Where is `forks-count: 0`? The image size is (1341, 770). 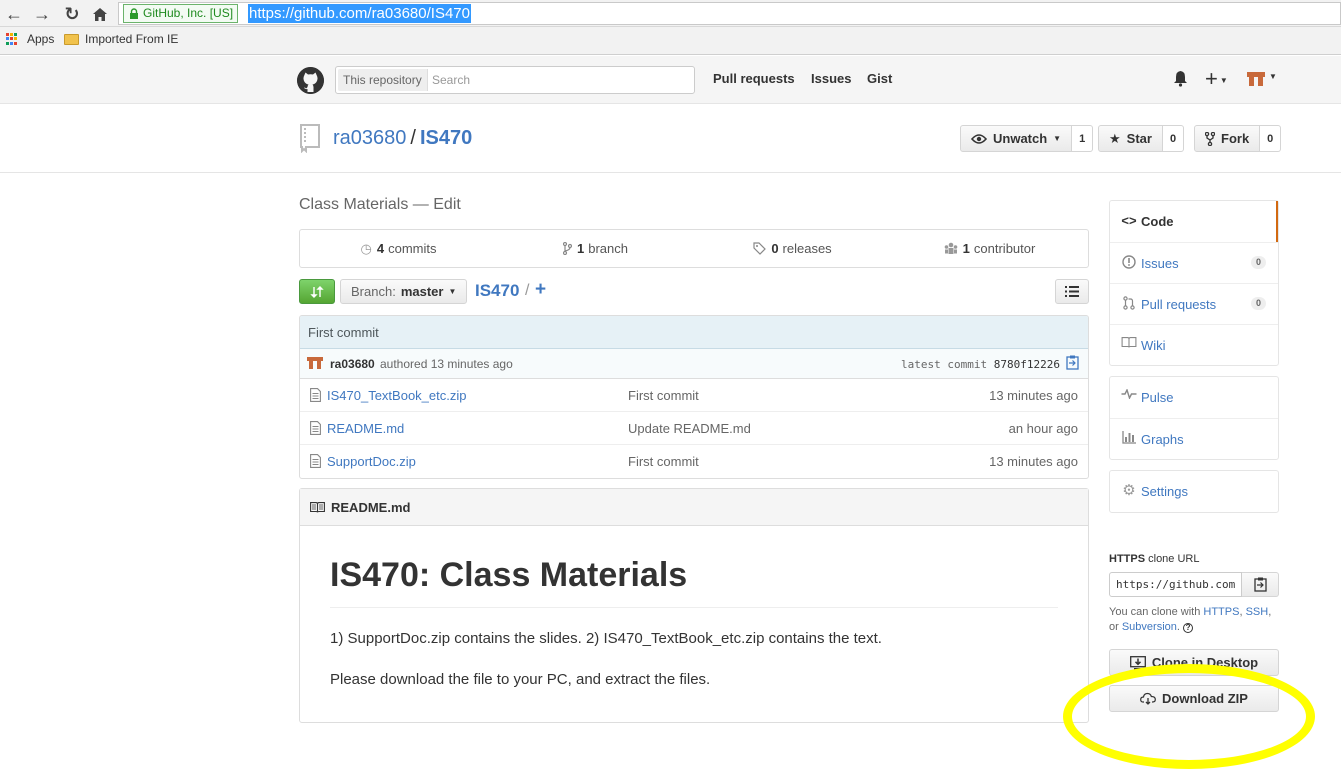 forks-count: 0 is located at coordinates (1271, 138).